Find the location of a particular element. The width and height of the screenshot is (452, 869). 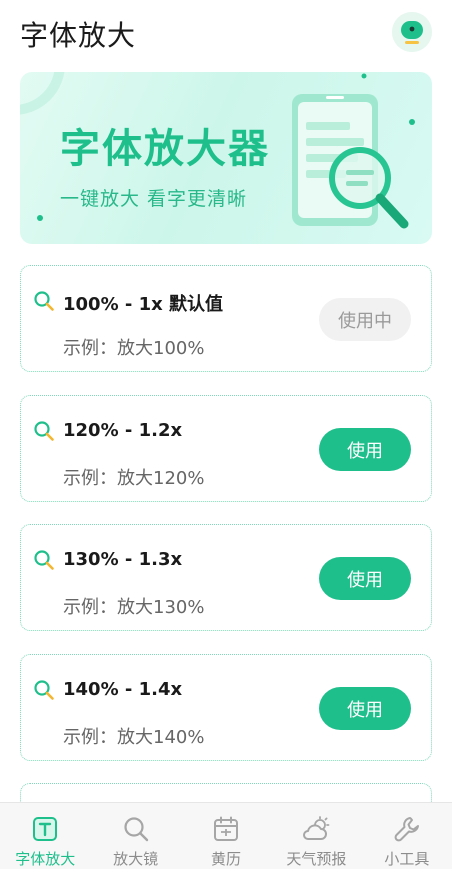

tab-label: 放大镜 is located at coordinates (136, 859).